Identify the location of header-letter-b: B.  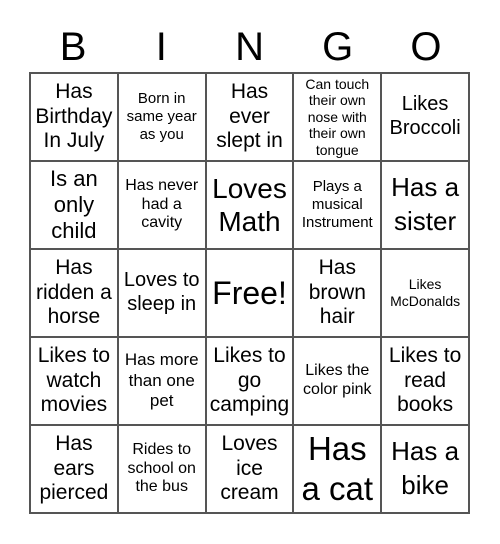
(73, 47).